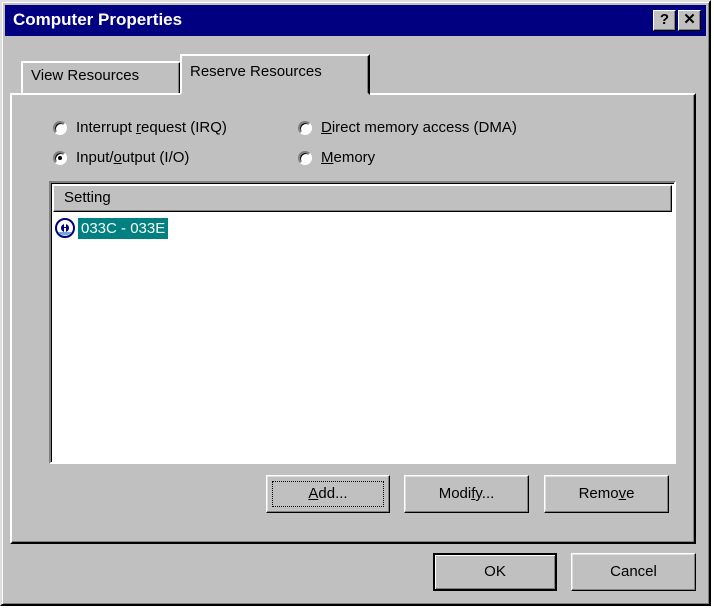 The width and height of the screenshot is (714, 609). I want to click on list-item-text: 033C - 033E, so click(123, 228).